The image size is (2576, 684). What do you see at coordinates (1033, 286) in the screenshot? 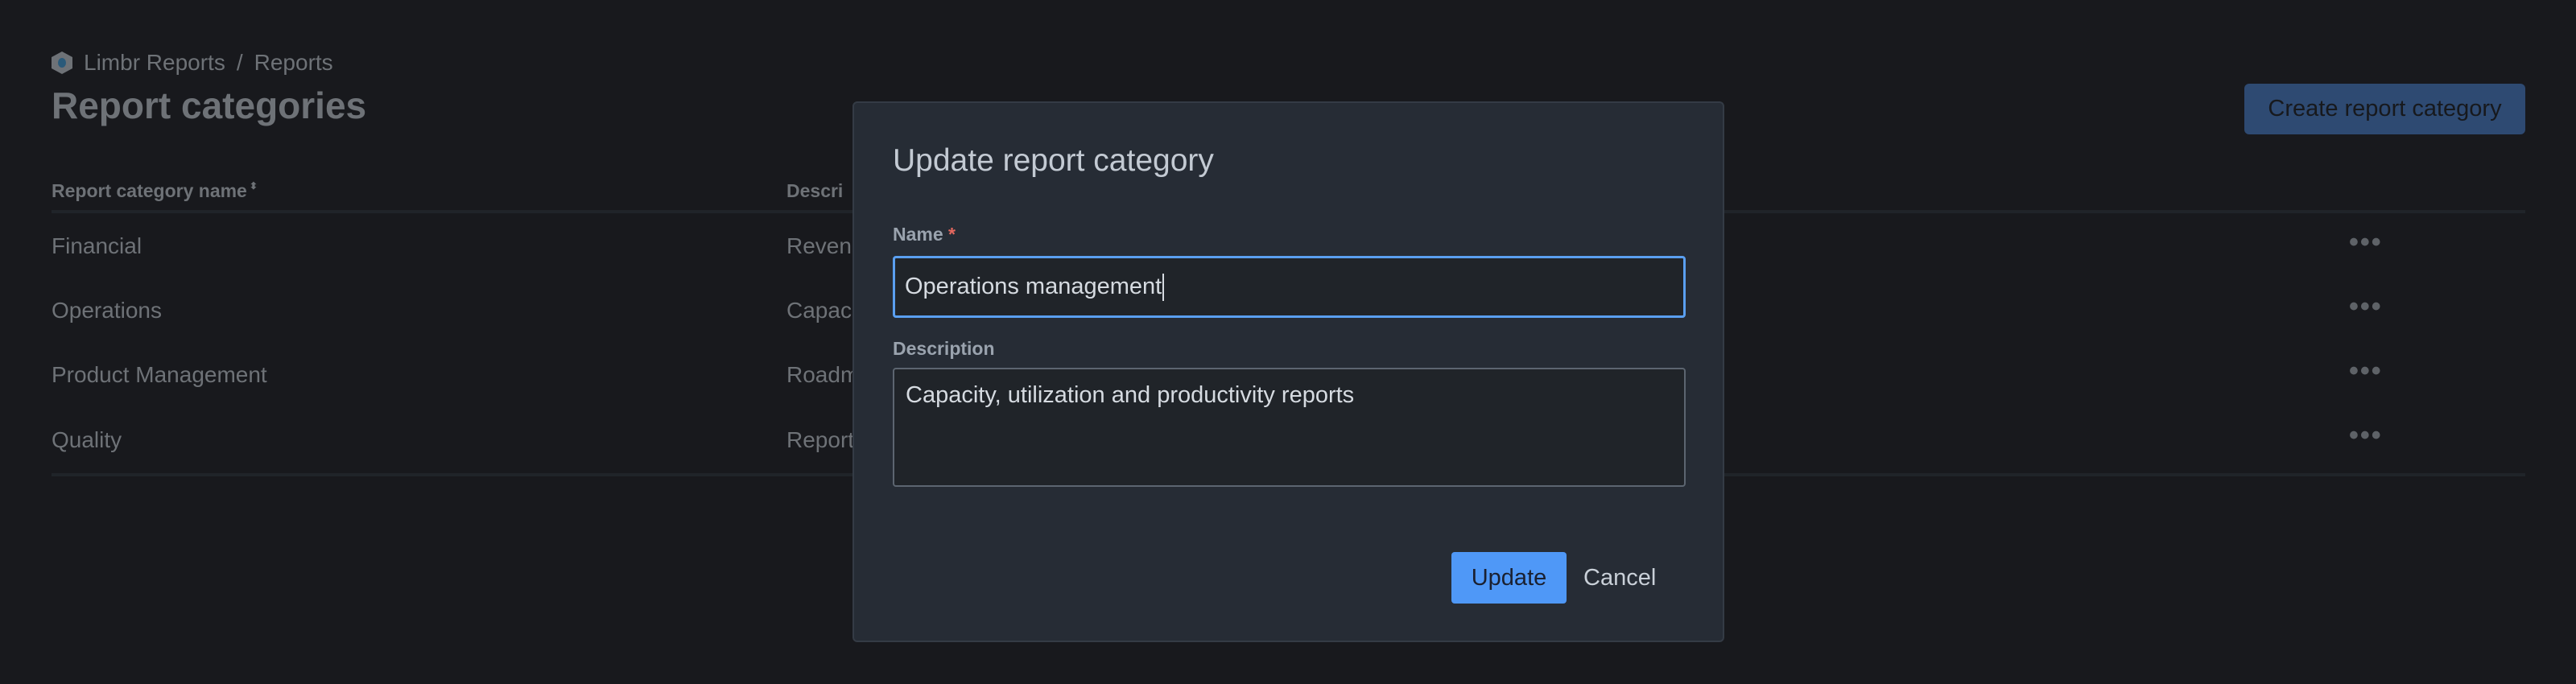
I see `name-input-value: Operations management` at bounding box center [1033, 286].